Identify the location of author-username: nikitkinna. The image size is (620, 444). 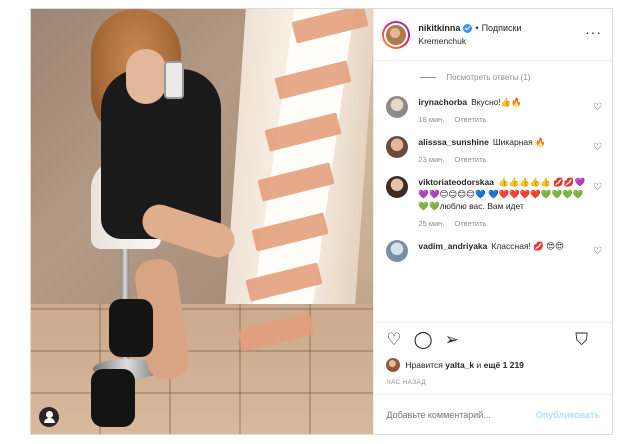
(439, 28).